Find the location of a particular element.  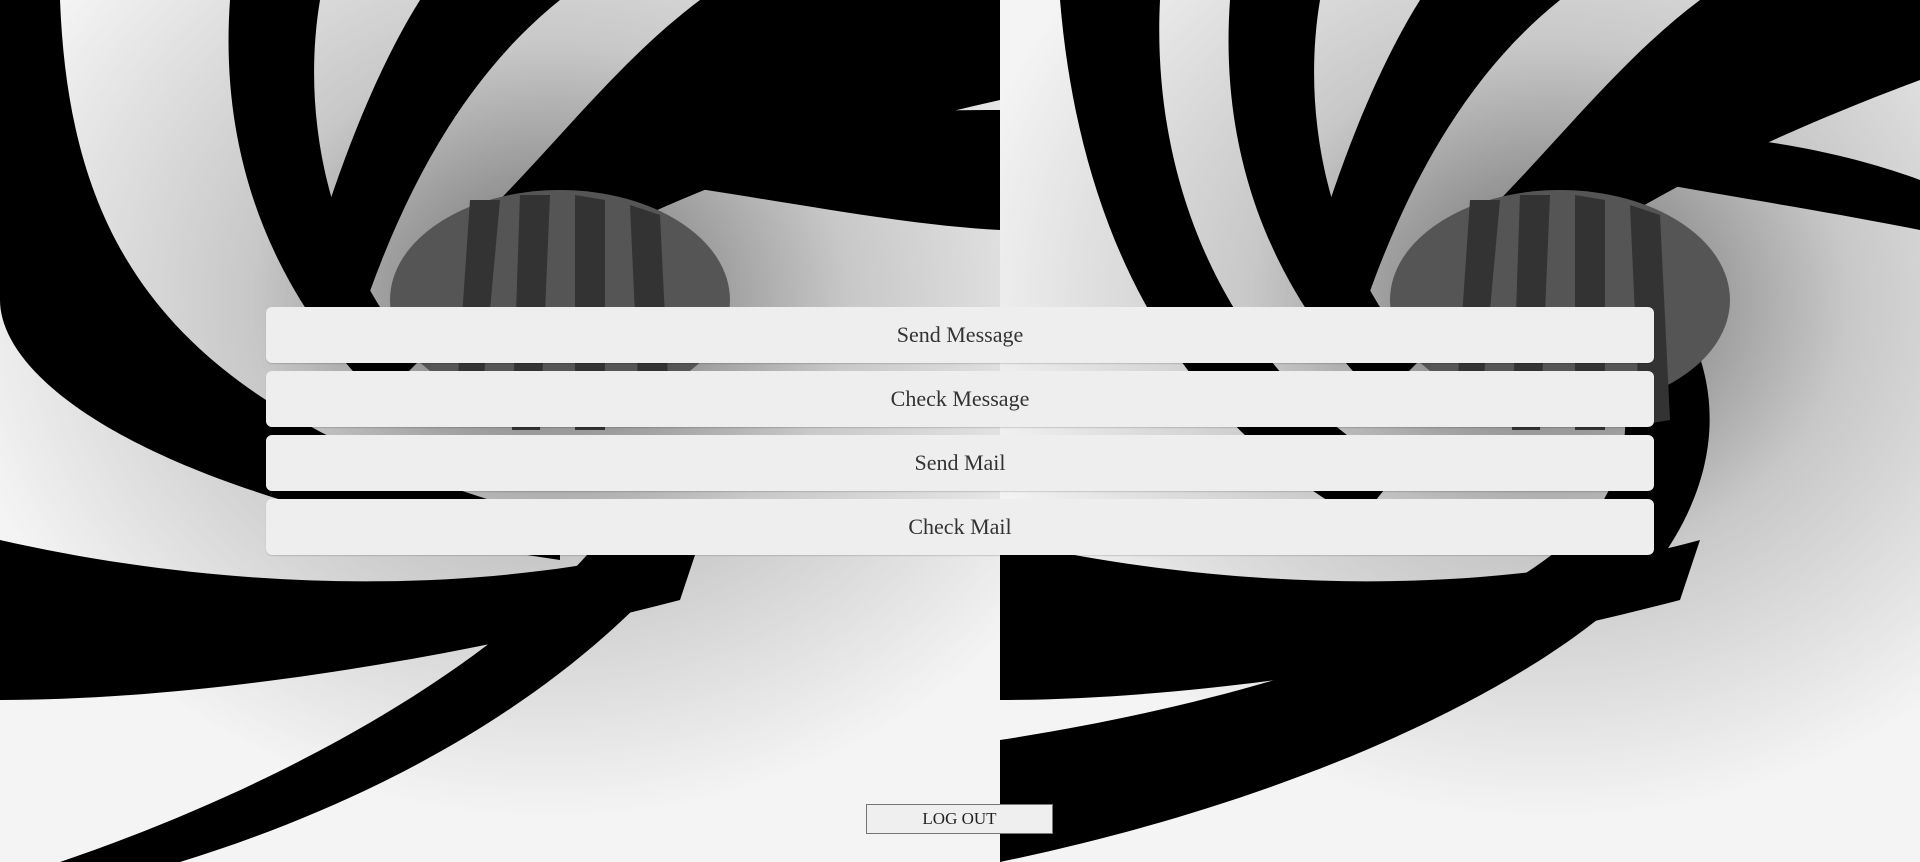

check-mail-button: Check Mail is located at coordinates (960, 527).